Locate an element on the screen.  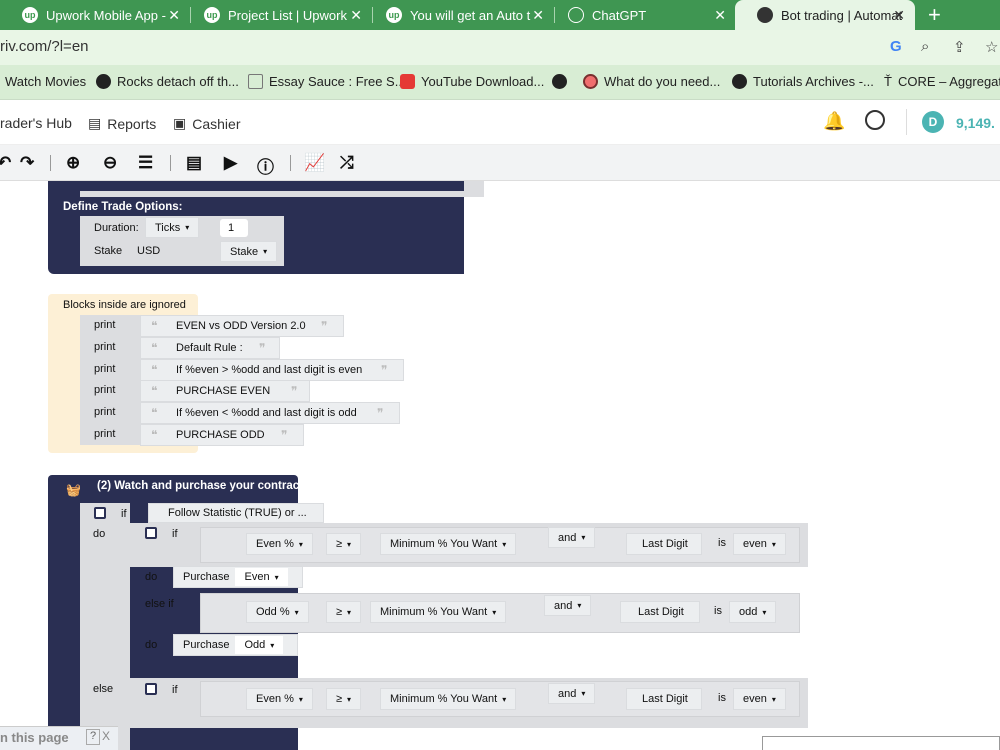
list-icon: ▤ is located at coordinates (194, 163).